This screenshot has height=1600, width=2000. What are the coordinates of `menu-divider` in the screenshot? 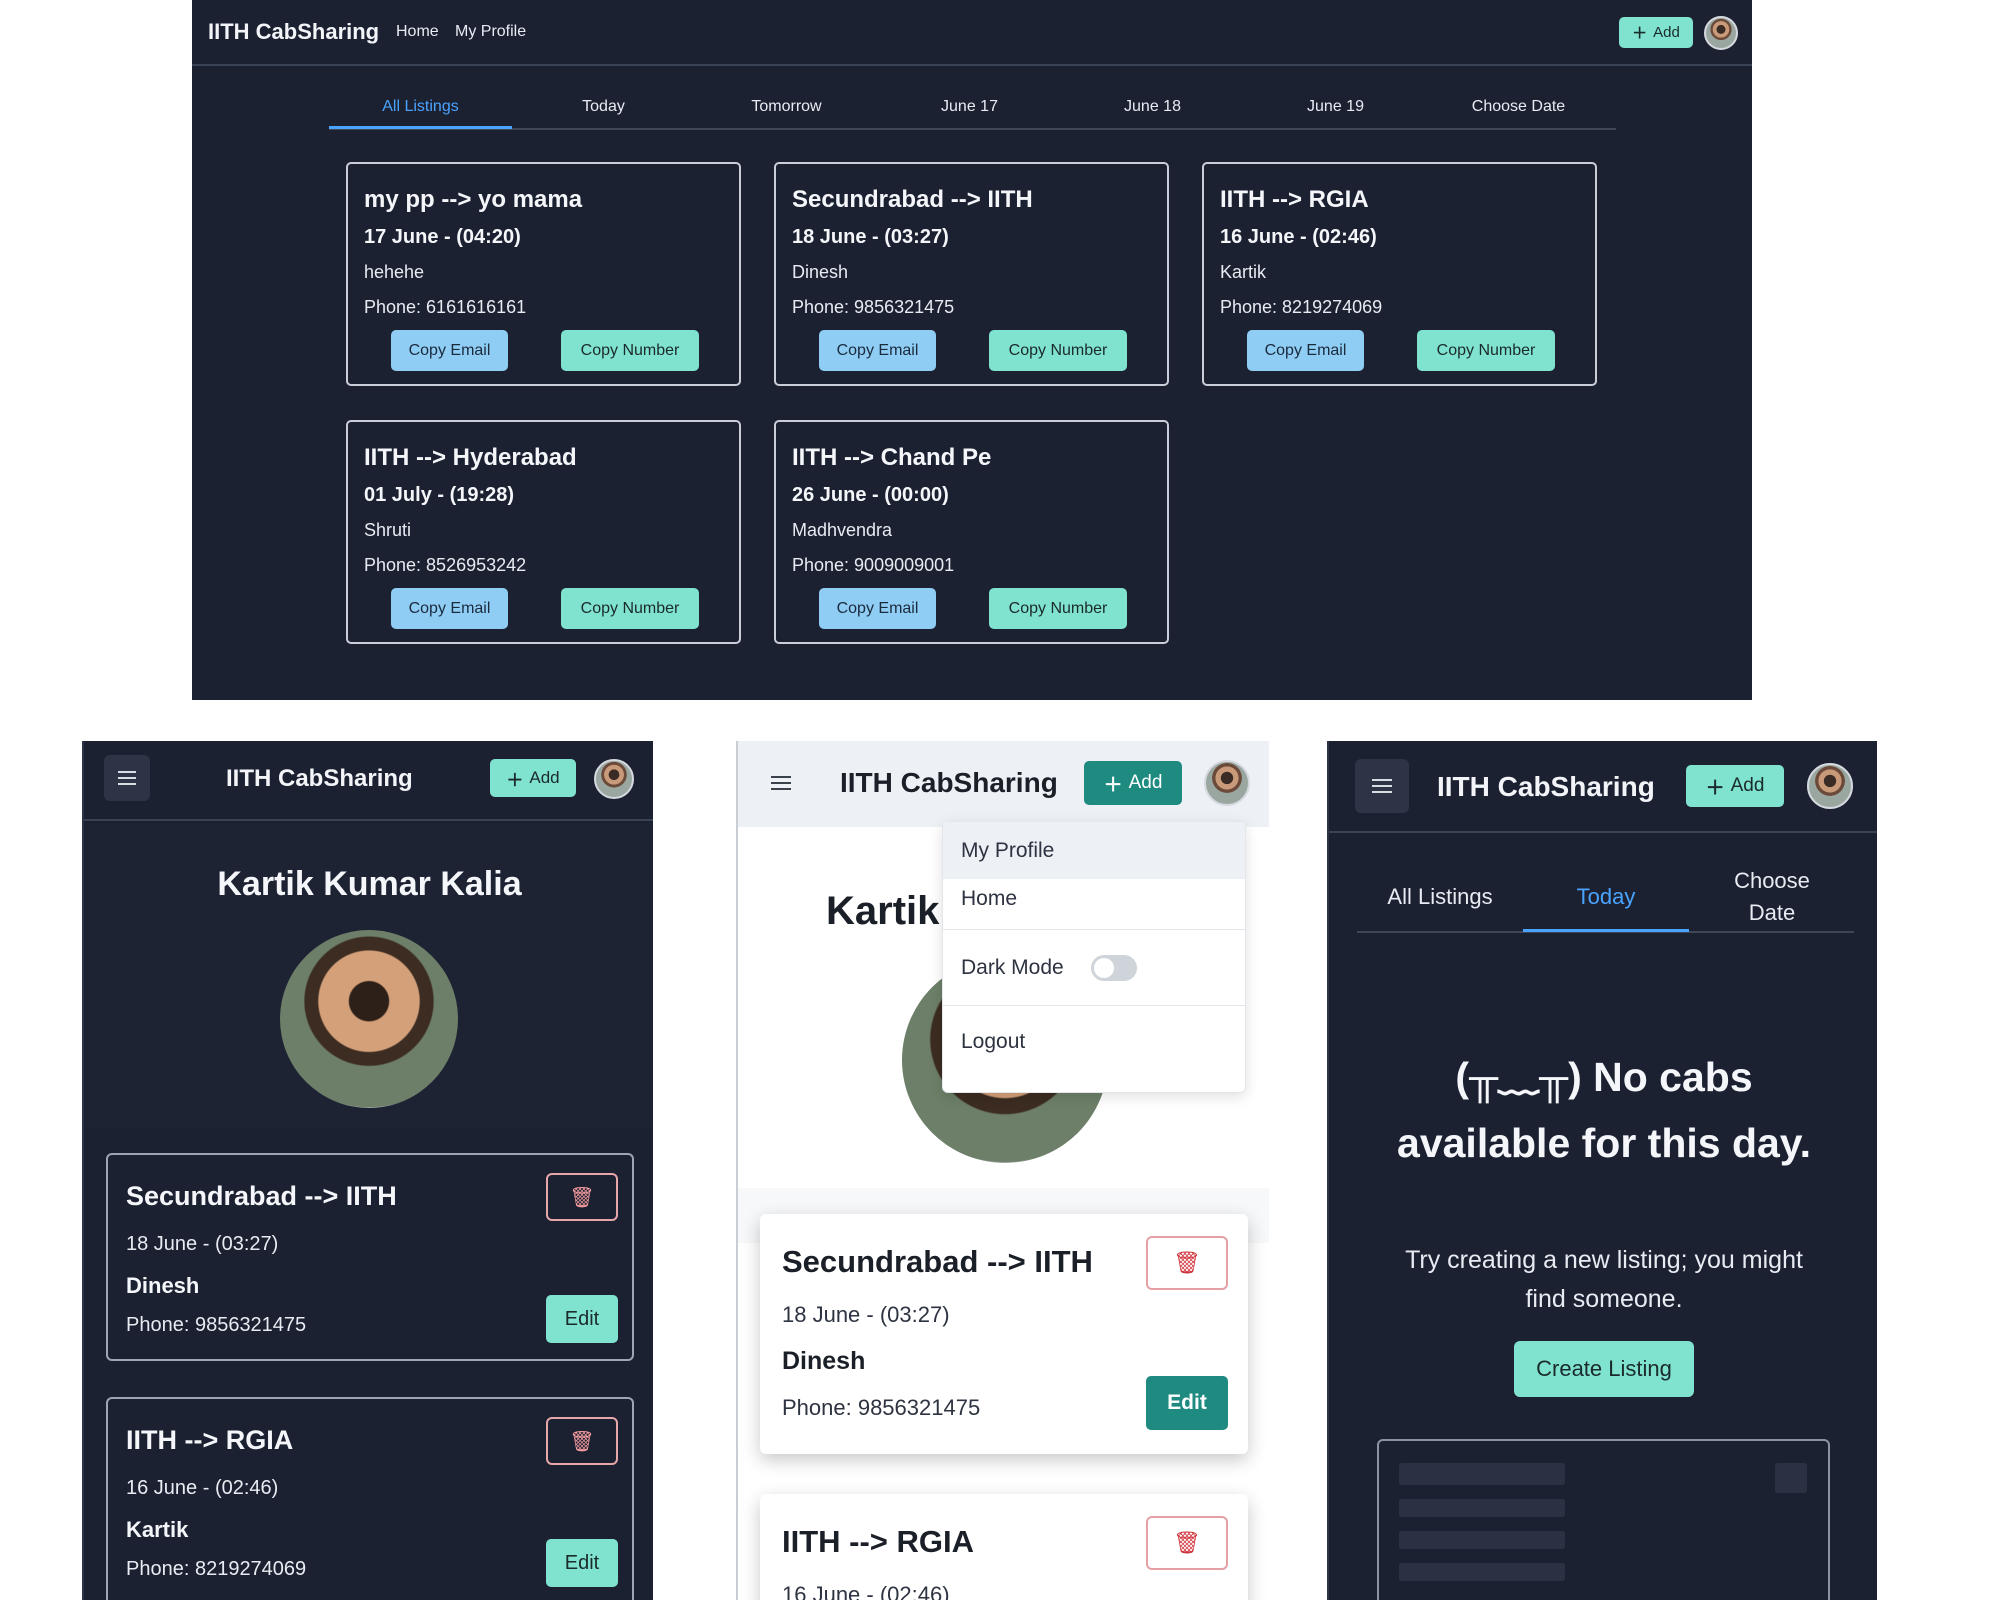 It's located at (1094, 1005).